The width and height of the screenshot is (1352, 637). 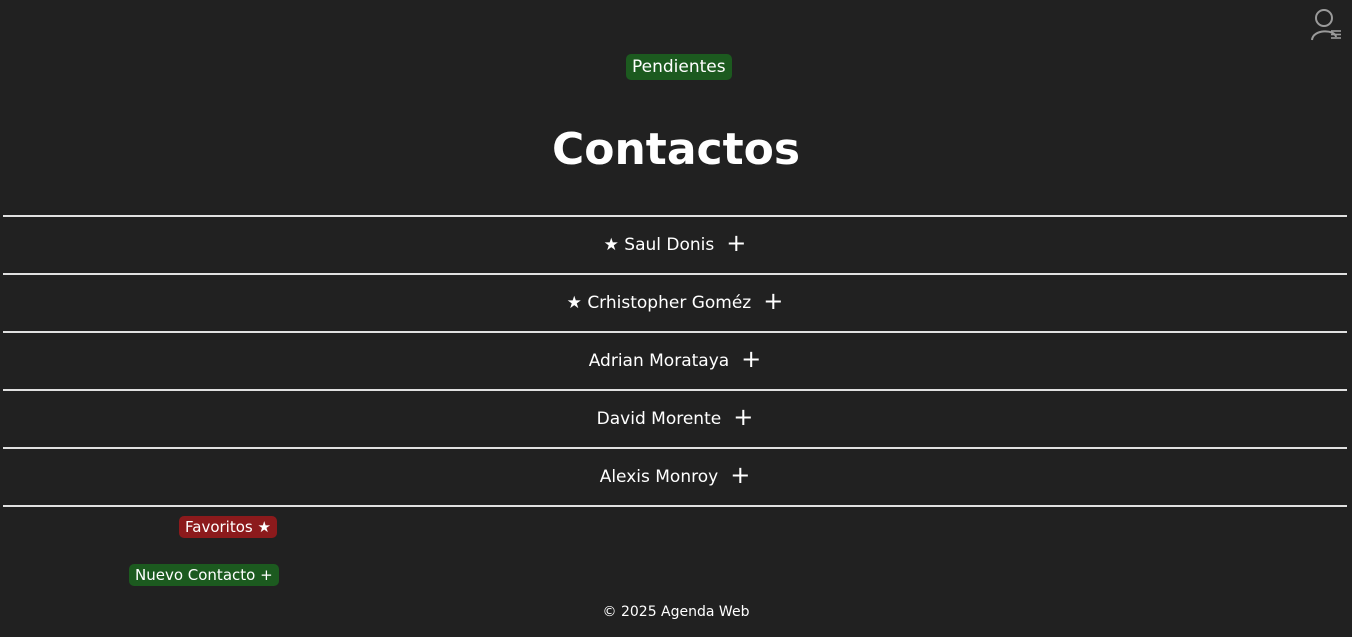 I want to click on list-item: David Morente +, so click(x=675, y=420).